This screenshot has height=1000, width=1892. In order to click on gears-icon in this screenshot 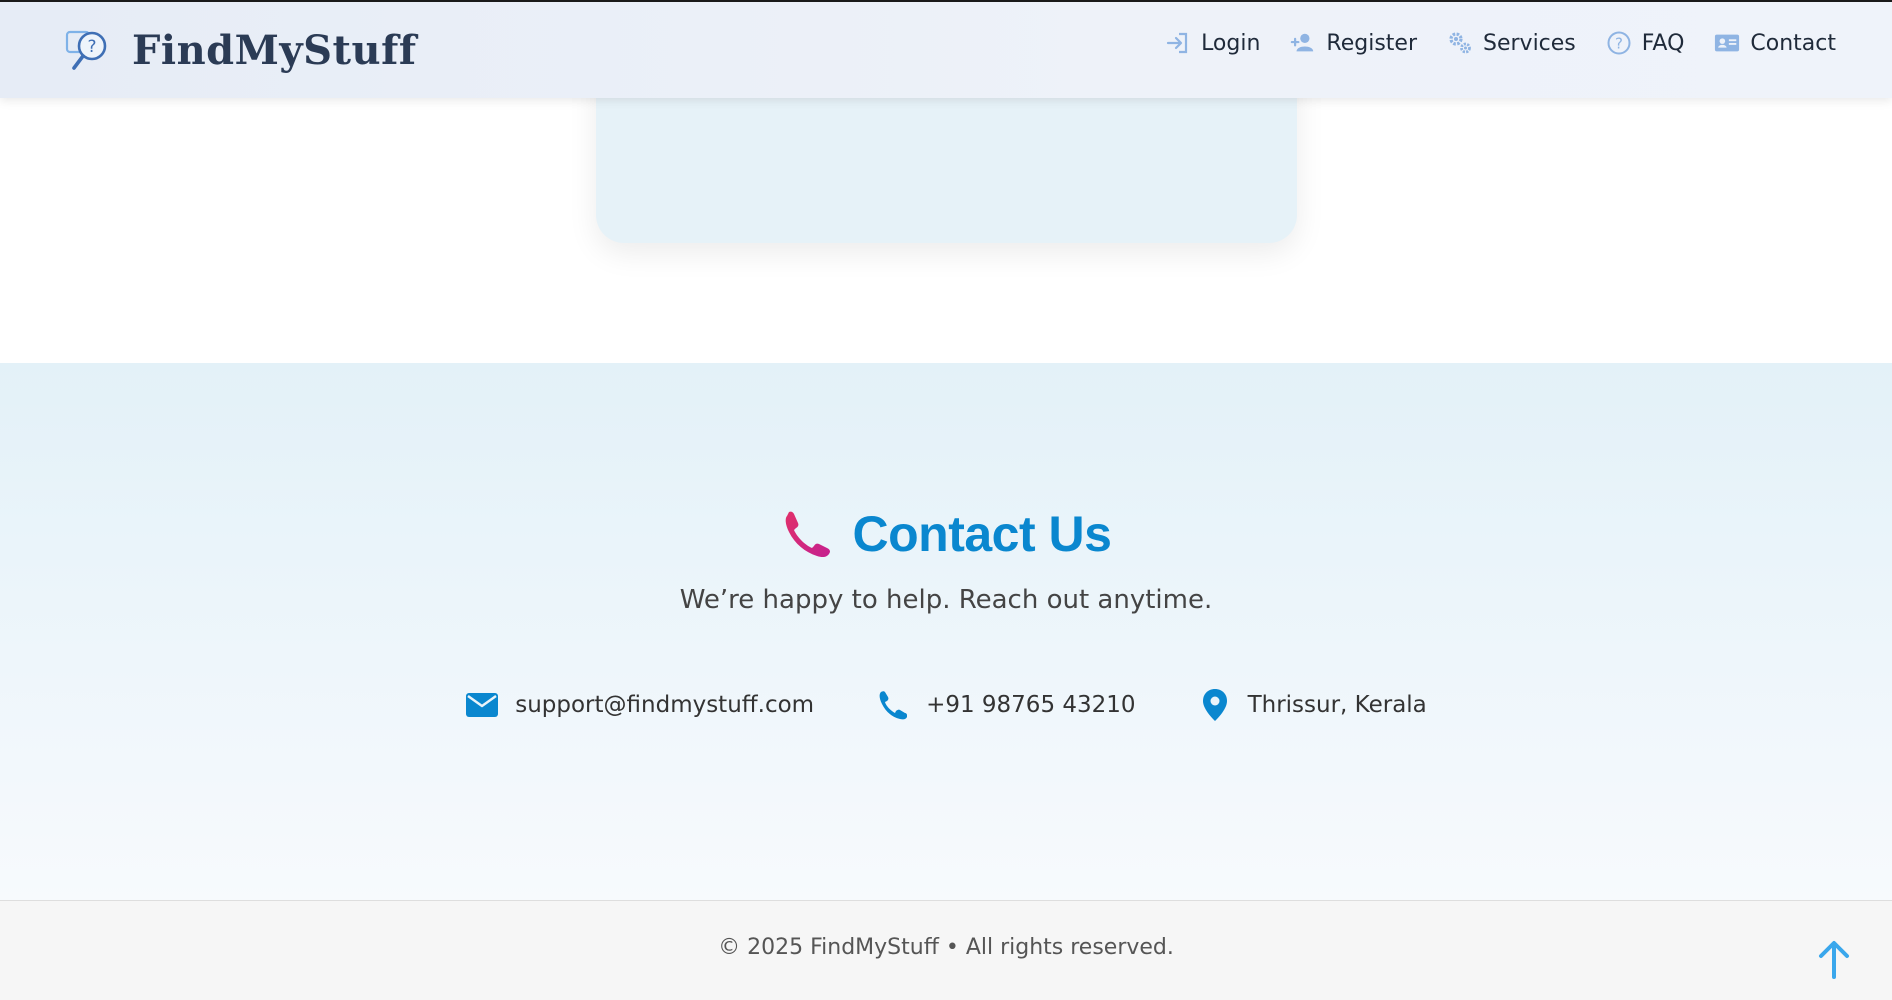, I will do `click(1460, 43)`.